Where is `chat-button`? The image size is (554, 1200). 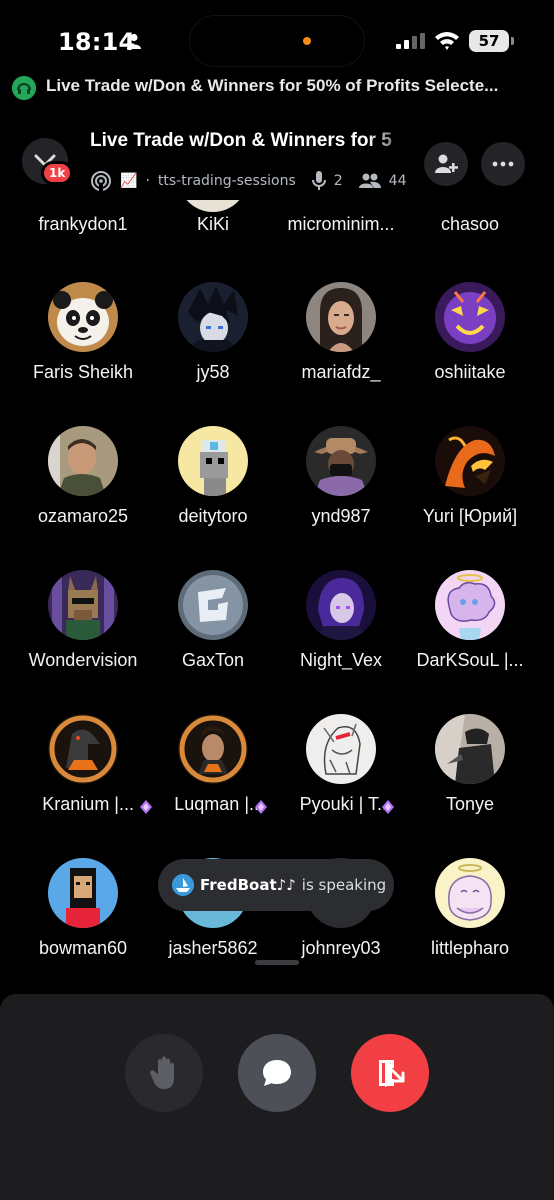
chat-button is located at coordinates (277, 1073).